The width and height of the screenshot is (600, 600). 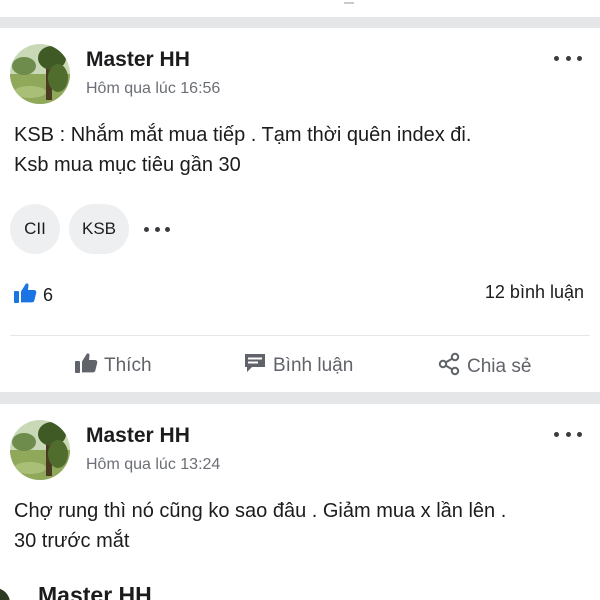 What do you see at coordinates (128, 365) in the screenshot?
I see `like-button-label: Thích` at bounding box center [128, 365].